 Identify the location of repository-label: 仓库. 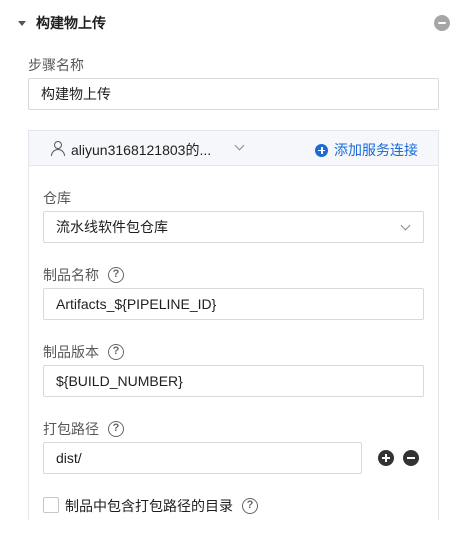
(57, 198).